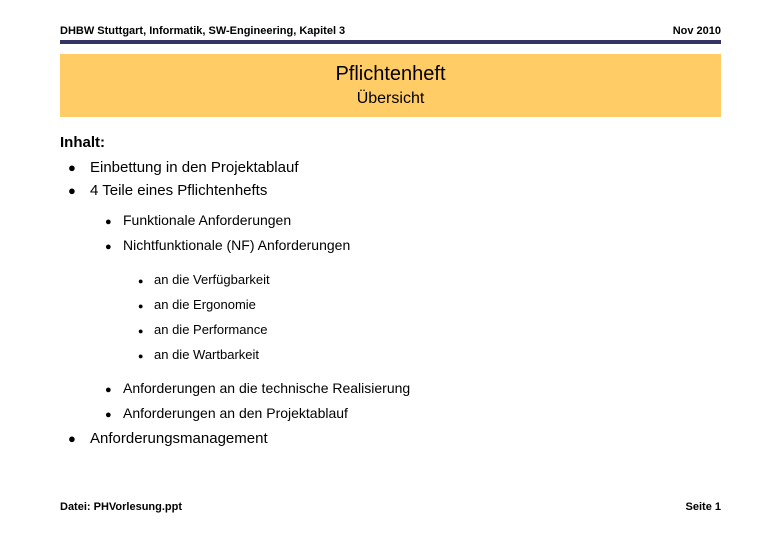 The width and height of the screenshot is (780, 540). What do you see at coordinates (207, 354) in the screenshot?
I see `list-item-label: an die Wartbarkeit` at bounding box center [207, 354].